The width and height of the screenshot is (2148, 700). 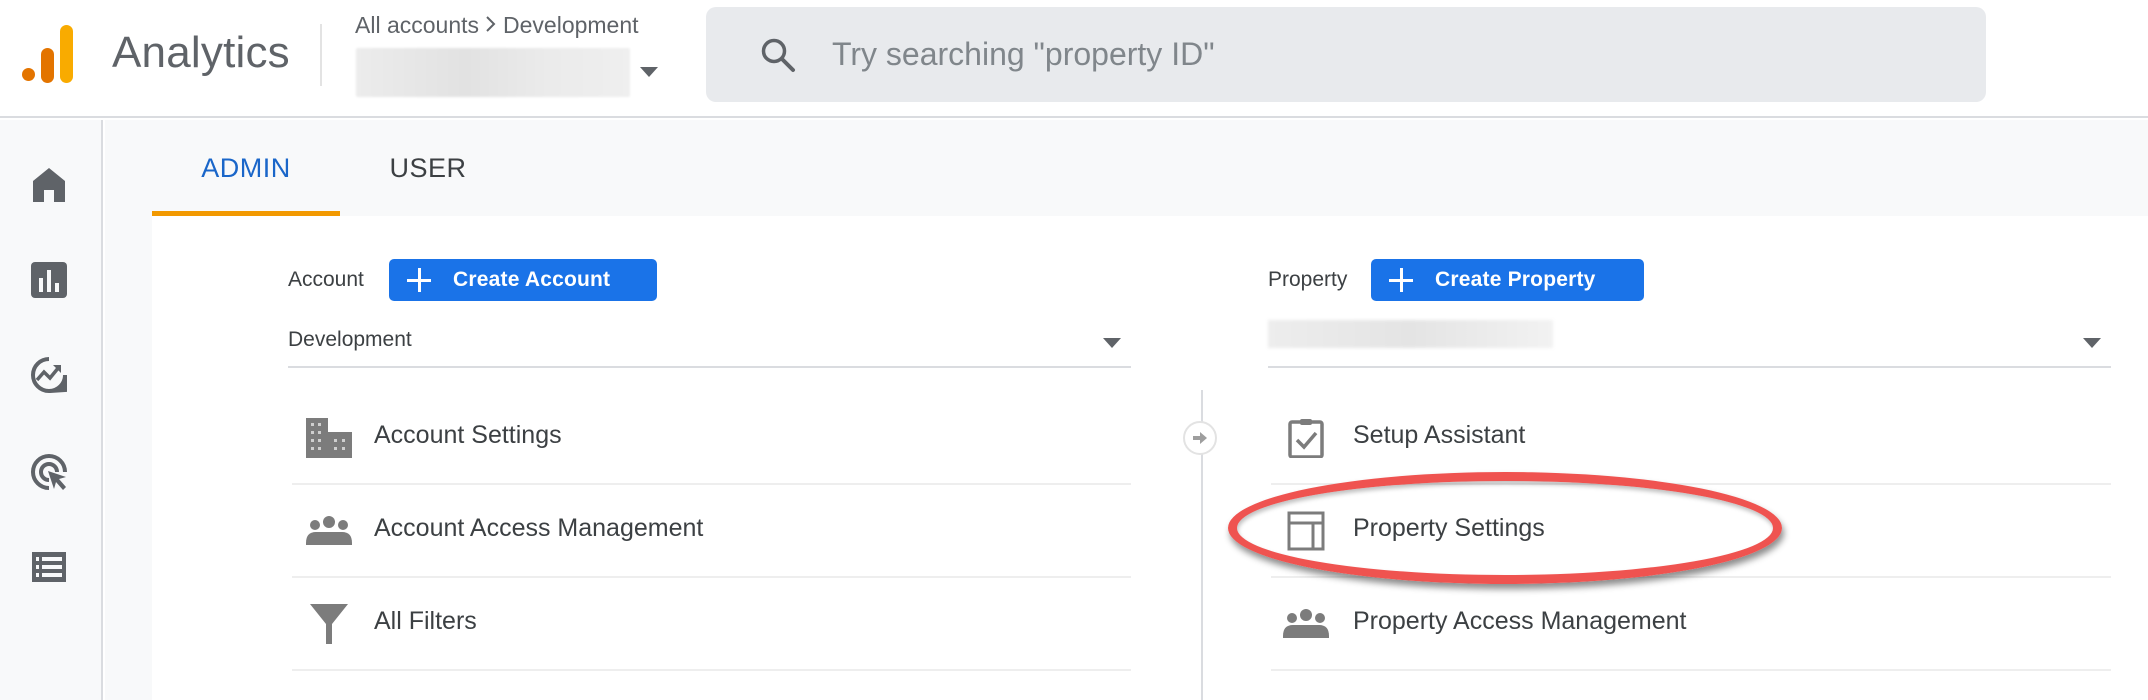 What do you see at coordinates (1691, 624) in the screenshot?
I see `property-access-management-item: Property Access Management` at bounding box center [1691, 624].